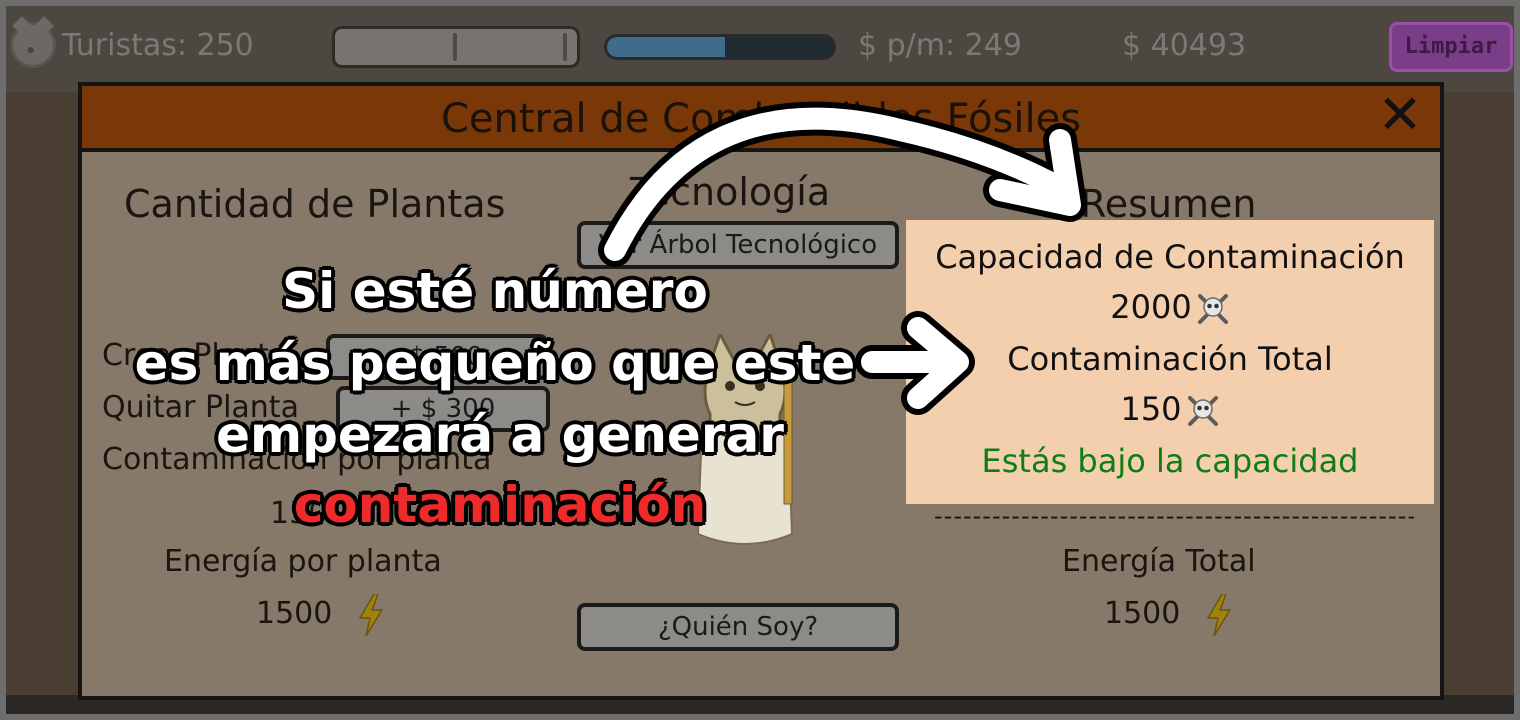 This screenshot has width=1520, height=720. I want to click on progress-fill, so click(666, 47).